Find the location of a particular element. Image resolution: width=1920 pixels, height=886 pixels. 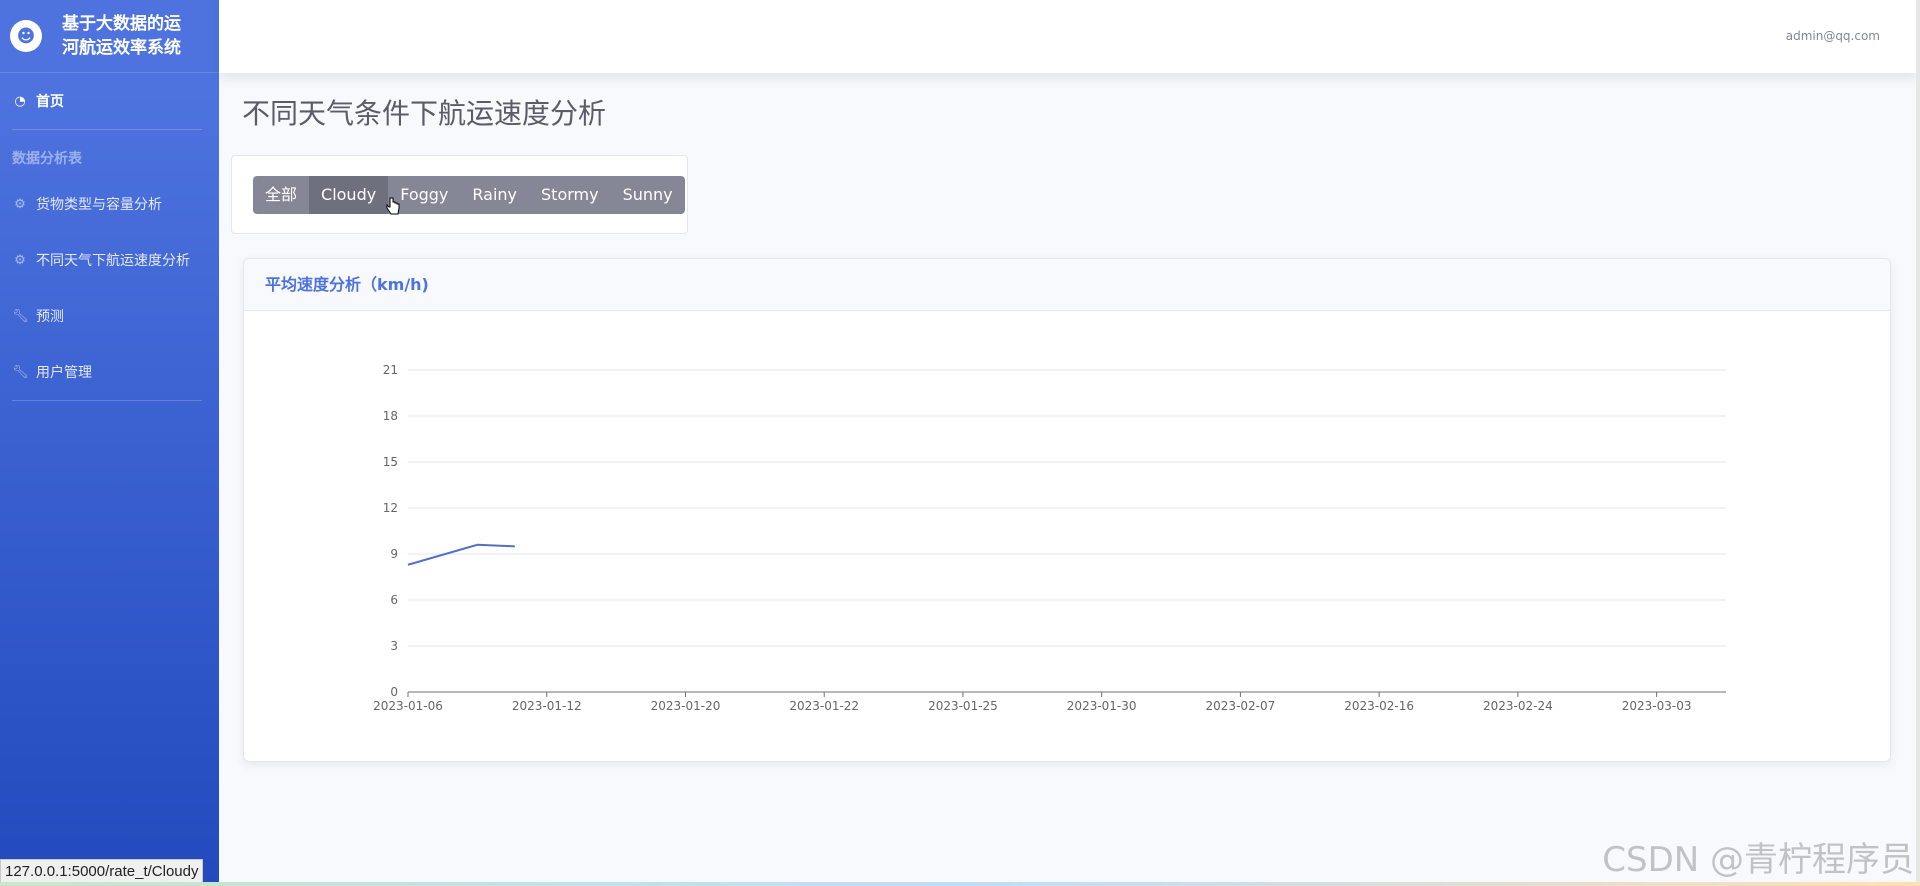

filter-button-all: 全部 is located at coordinates (281, 195).